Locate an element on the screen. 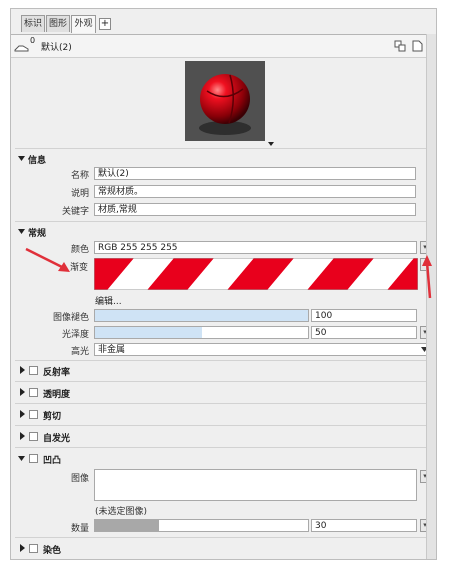 Image resolution: width=449 pixels, height=562 pixels. bump-checkbox is located at coordinates (33, 458).